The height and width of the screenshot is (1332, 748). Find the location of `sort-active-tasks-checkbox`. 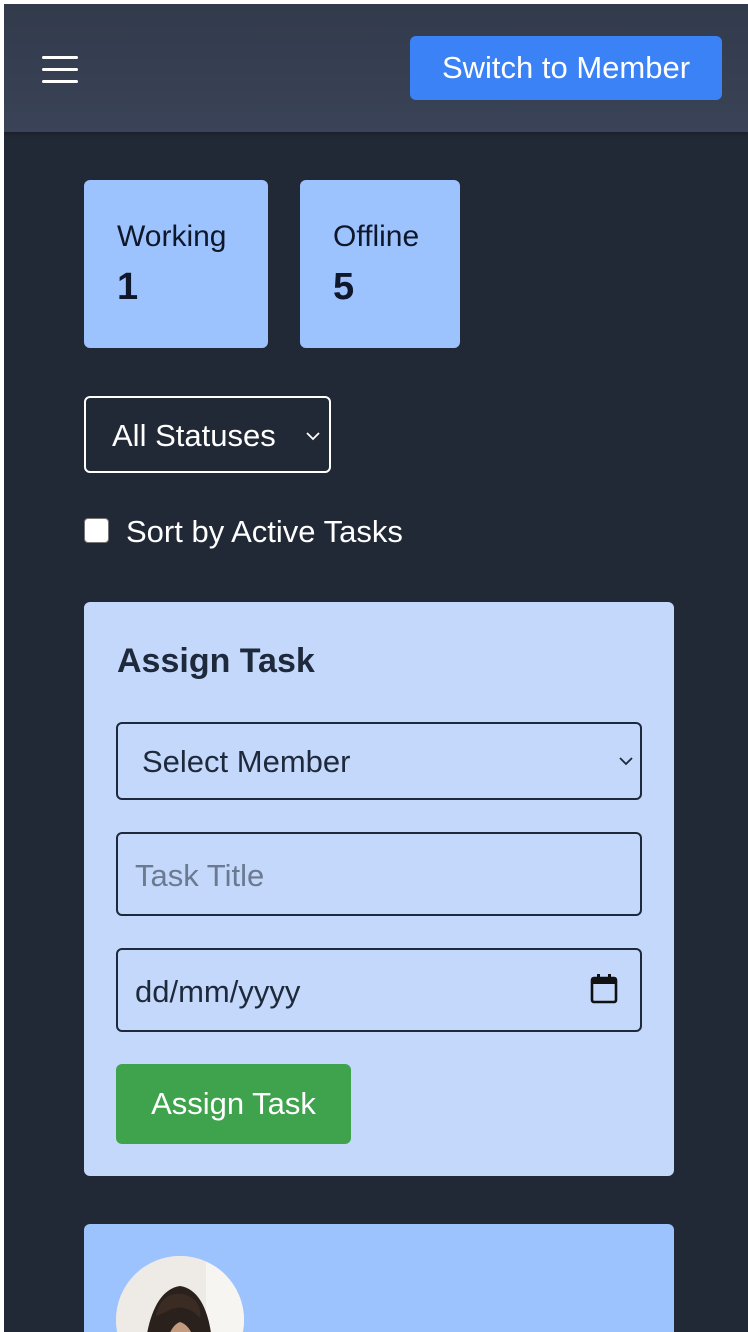

sort-active-tasks-checkbox is located at coordinates (96, 530).